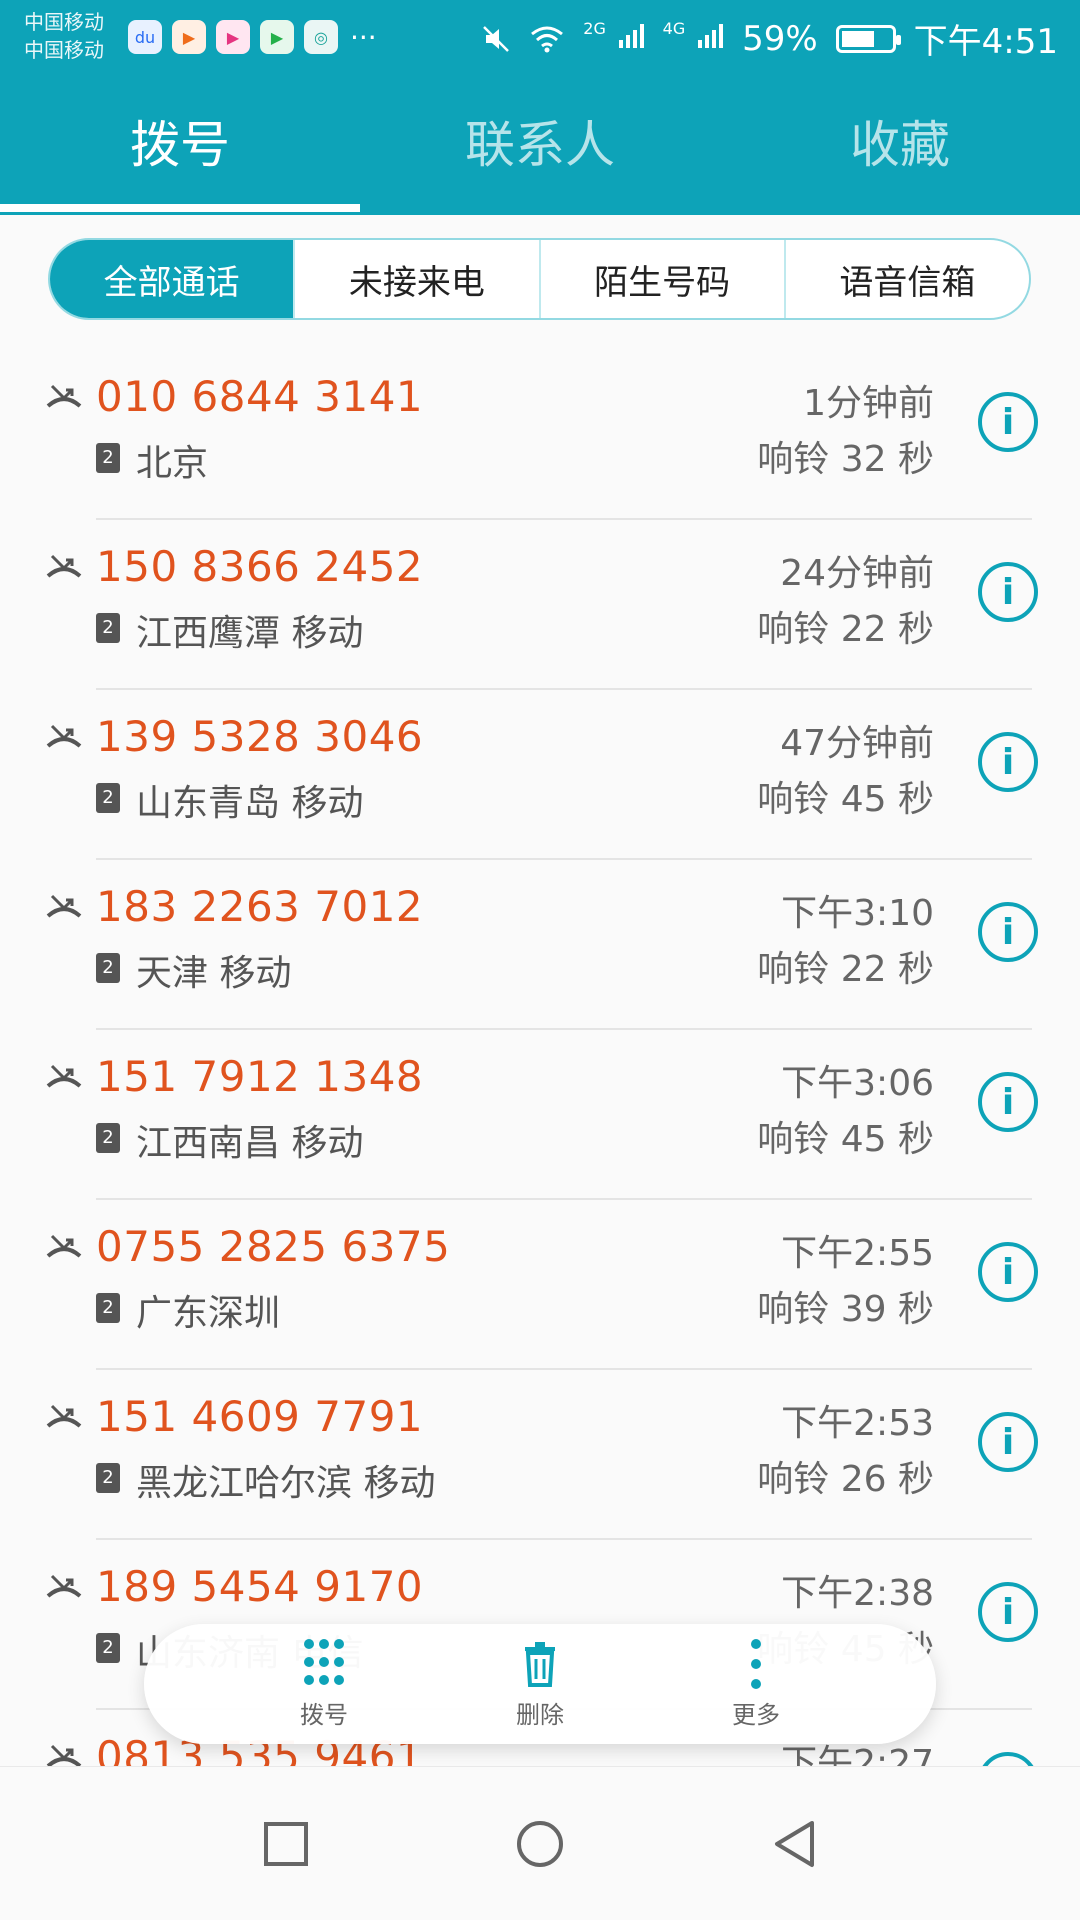 Image resolution: width=1080 pixels, height=1920 pixels. I want to click on battery-percent: 59%, so click(780, 38).